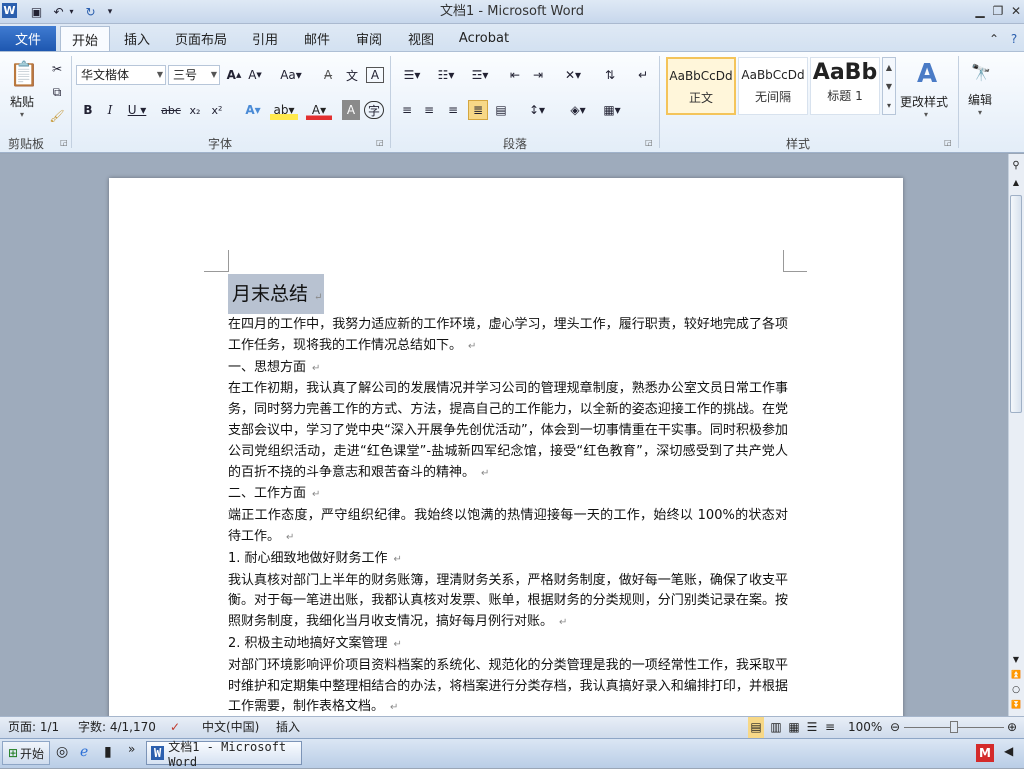 The height and width of the screenshot is (769, 1024). What do you see at coordinates (33, 727) in the screenshot?
I see `page-count: 页面: 1/1` at bounding box center [33, 727].